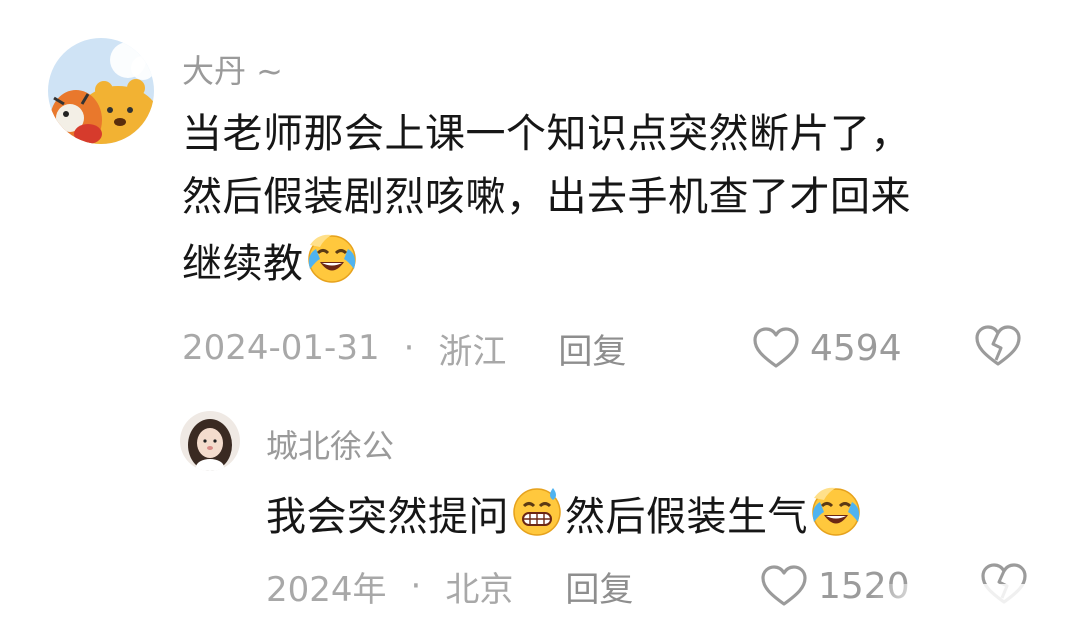  I want to click on comment-text-line: 继续教, so click(546, 266).